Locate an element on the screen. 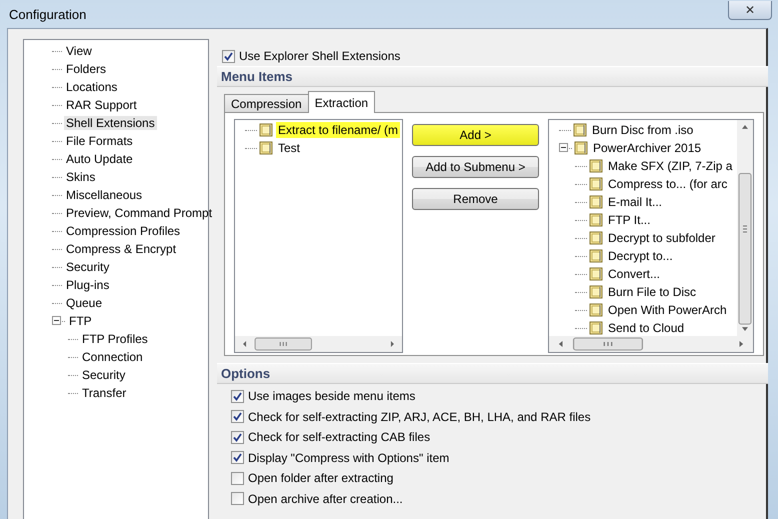  section-header: Options is located at coordinates (492, 373).